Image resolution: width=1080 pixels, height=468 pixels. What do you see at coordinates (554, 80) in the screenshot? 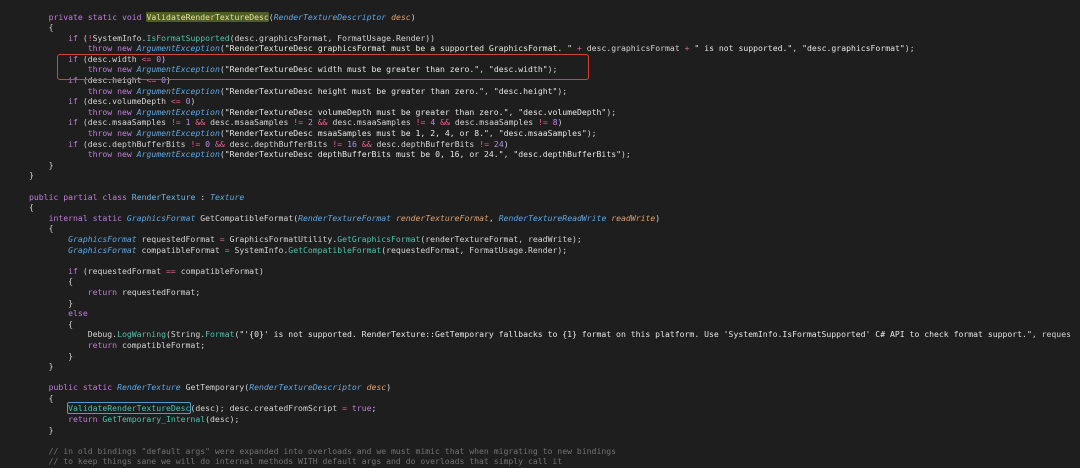
I see `code-line: if (desc.height <= 0)` at bounding box center [554, 80].